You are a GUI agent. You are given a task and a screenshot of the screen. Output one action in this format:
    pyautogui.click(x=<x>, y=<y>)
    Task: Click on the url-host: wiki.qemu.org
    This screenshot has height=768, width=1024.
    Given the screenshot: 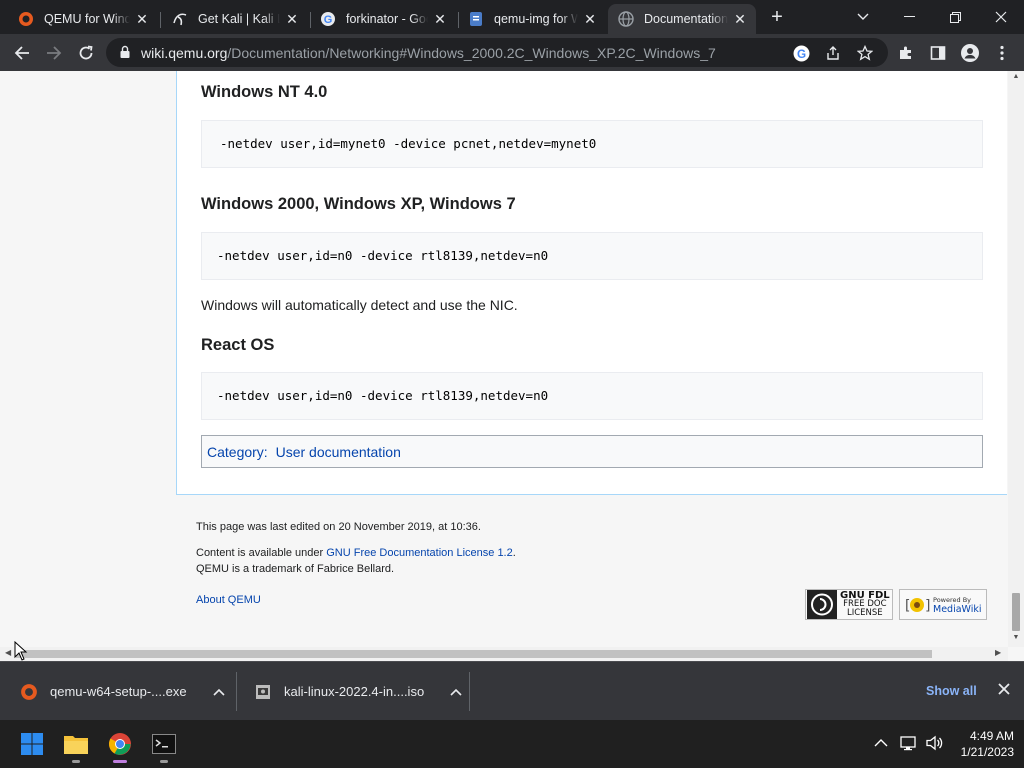 What is the action you would take?
    pyautogui.click(x=184, y=53)
    